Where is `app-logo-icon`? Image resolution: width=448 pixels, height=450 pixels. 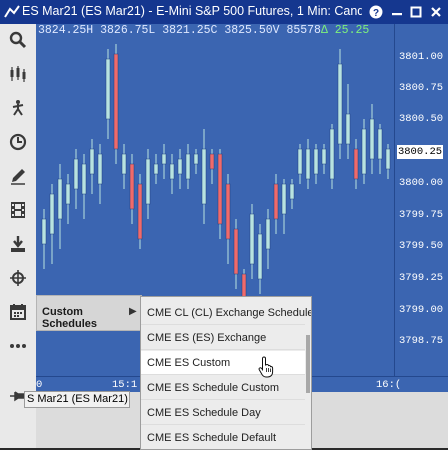
app-logo-icon is located at coordinates (12, 11).